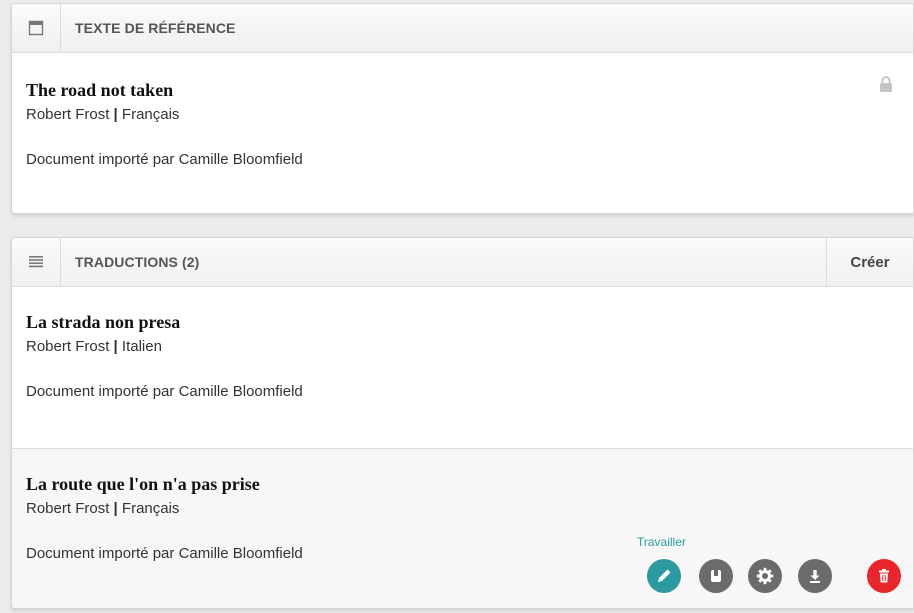 This screenshot has height=613, width=914. What do you see at coordinates (462, 28) in the screenshot?
I see `reference-panel-header: TEXTE DE RÉFÉRENCE` at bounding box center [462, 28].